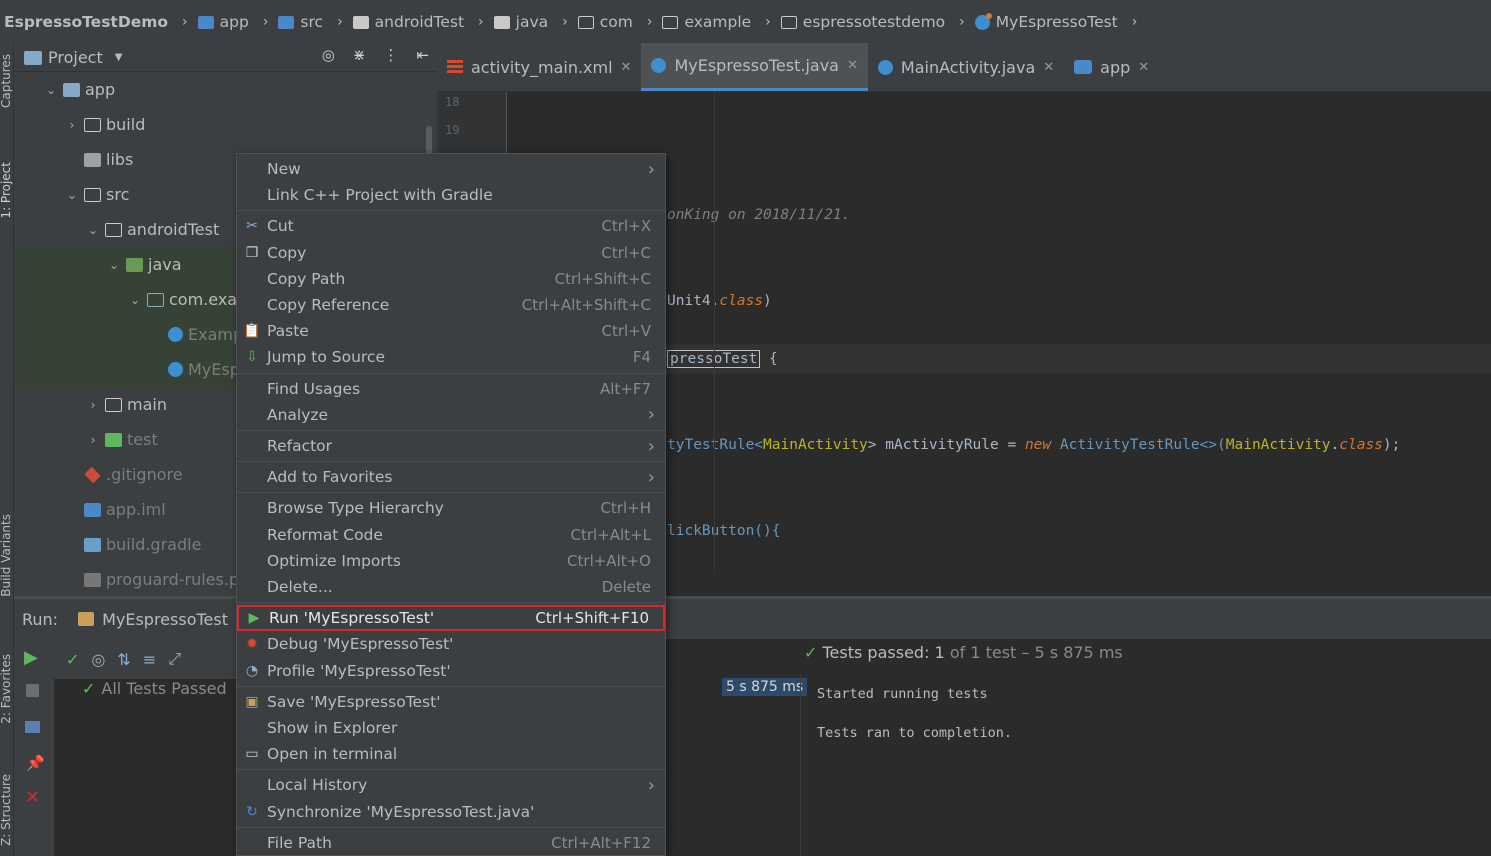 The width and height of the screenshot is (1491, 856). Describe the element at coordinates (769, 359) in the screenshot. I see `code-token: {` at that location.